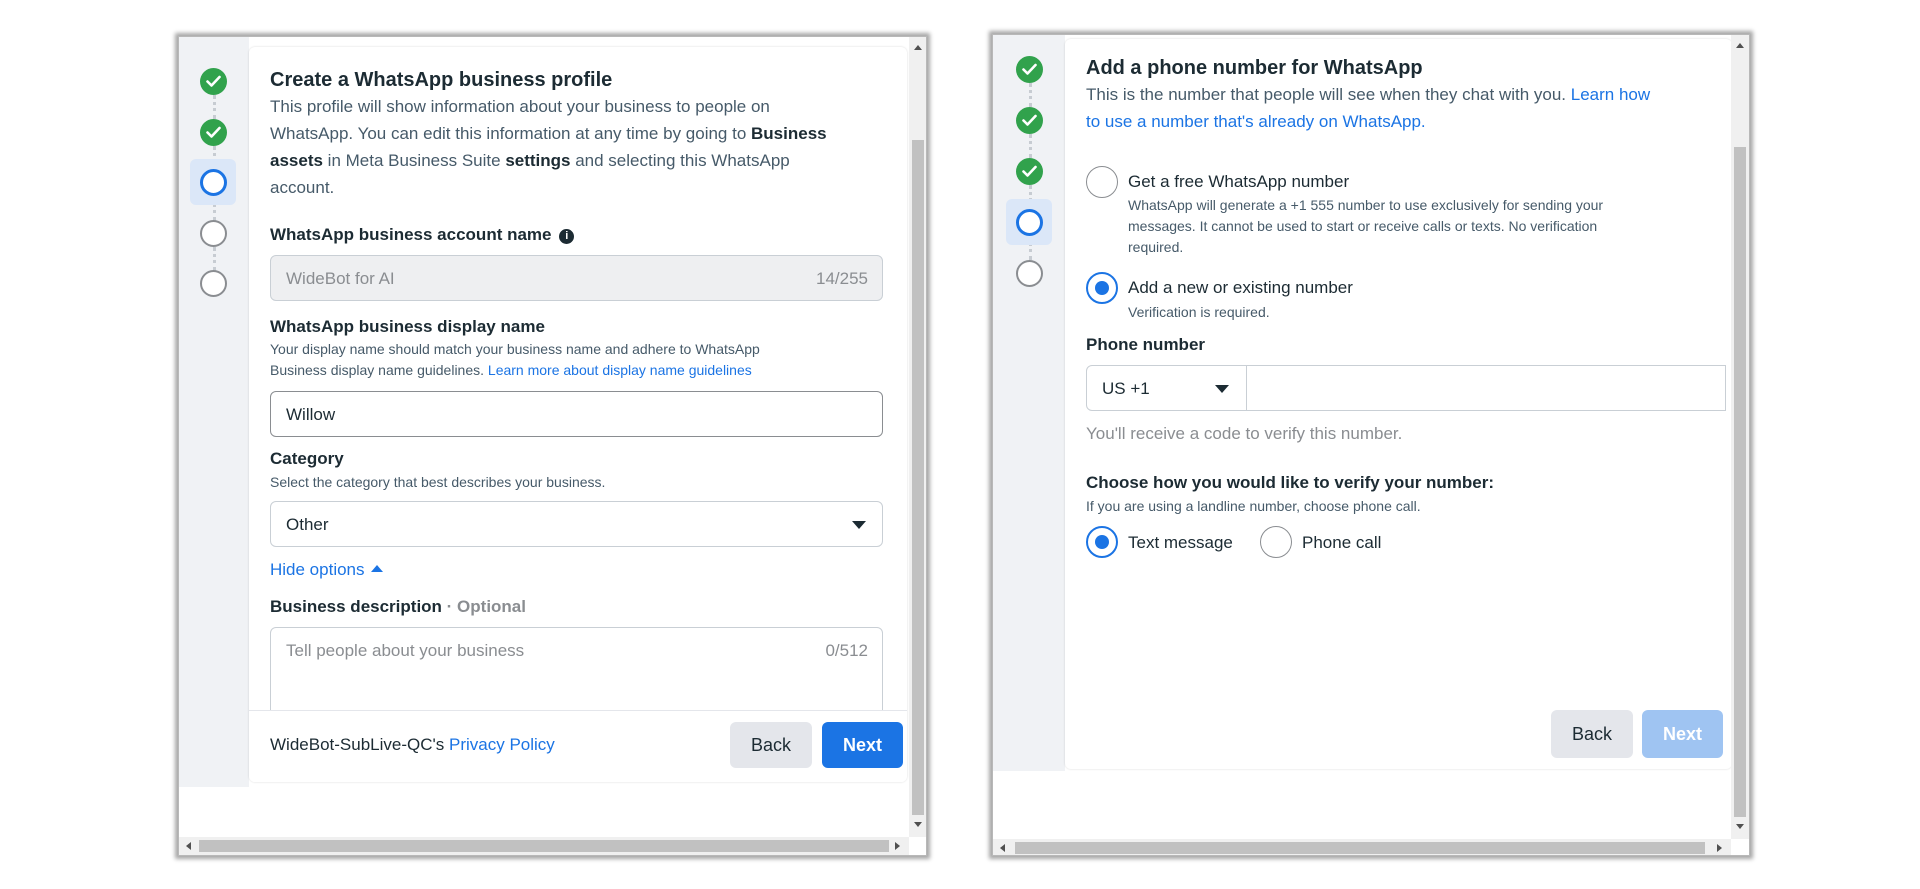  I want to click on phone-call-label: Phone call, so click(1342, 542).